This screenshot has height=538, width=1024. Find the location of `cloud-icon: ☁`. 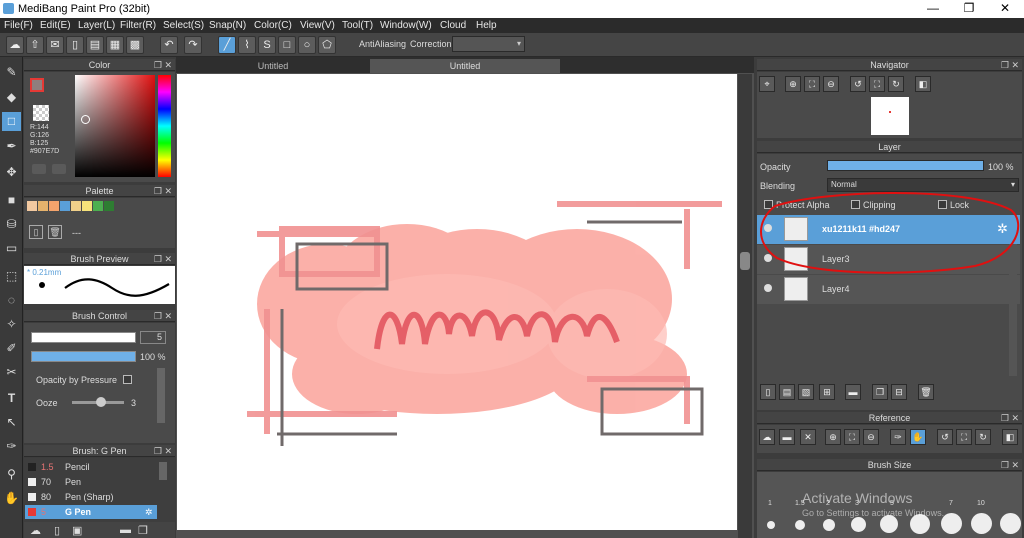

cloud-icon: ☁ is located at coordinates (15, 45).